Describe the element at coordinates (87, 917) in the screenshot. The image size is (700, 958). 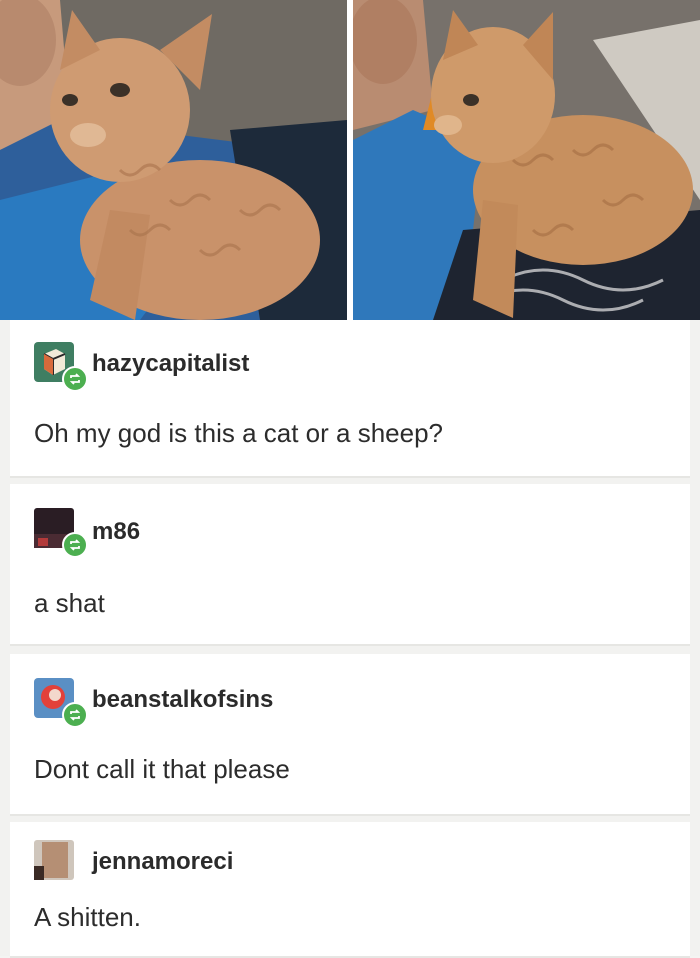
I see `reblog-message: A shitten.` at that location.